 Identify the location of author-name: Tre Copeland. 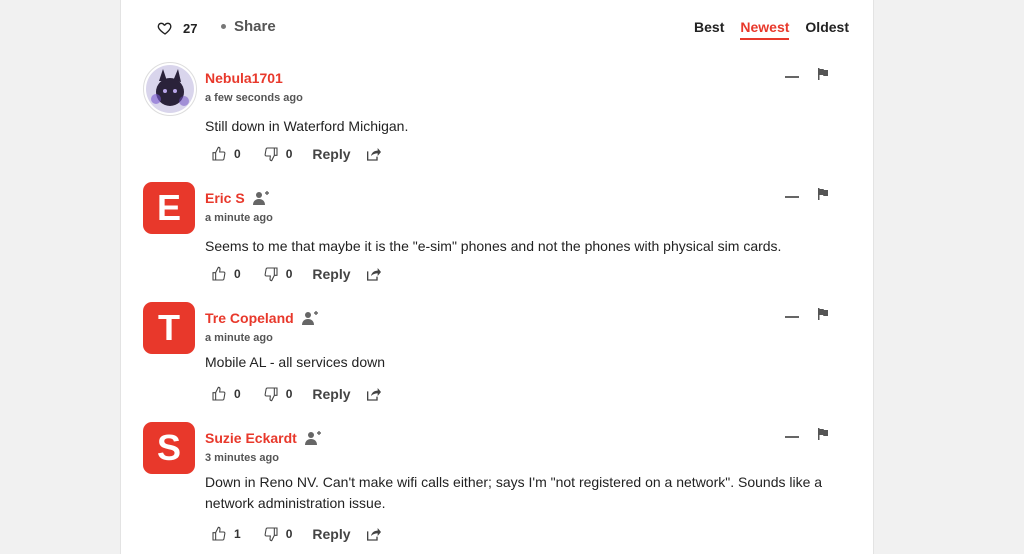
(249, 318).